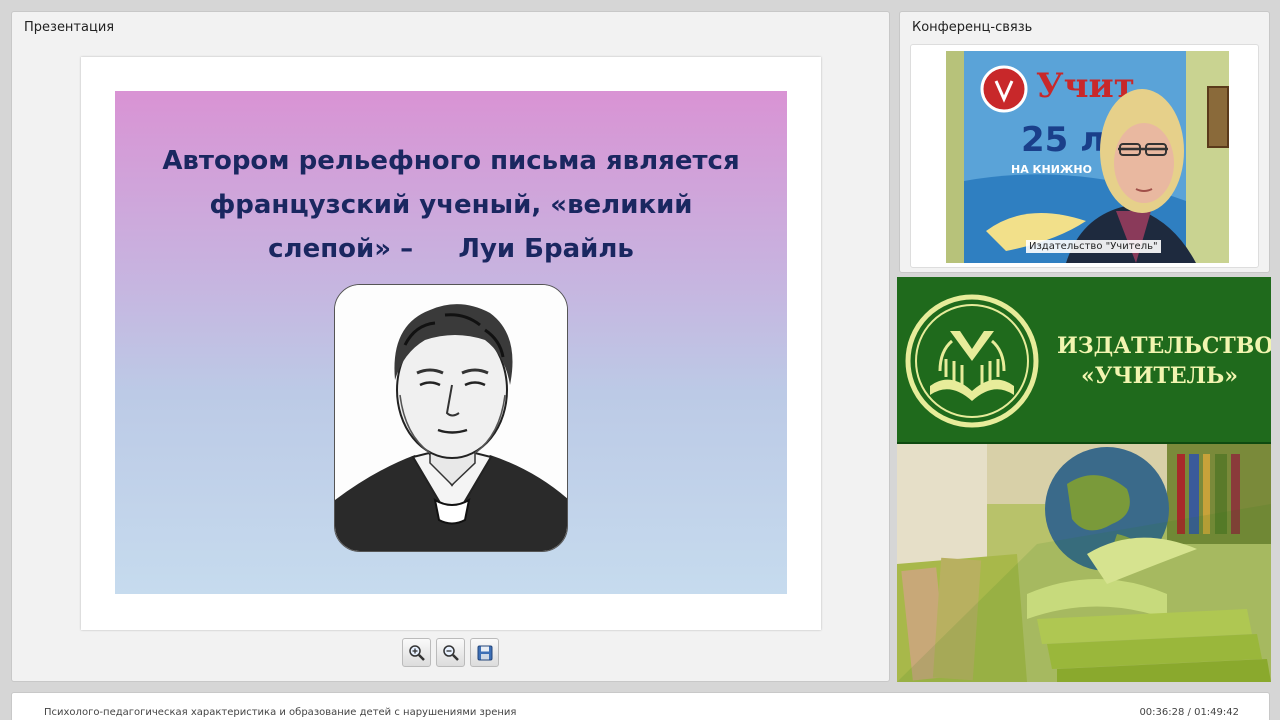 Image resolution: width=1280 pixels, height=720 pixels. Describe the element at coordinates (1051, 169) in the screenshot. I see `svg-text: НА КНИЖНО` at that location.